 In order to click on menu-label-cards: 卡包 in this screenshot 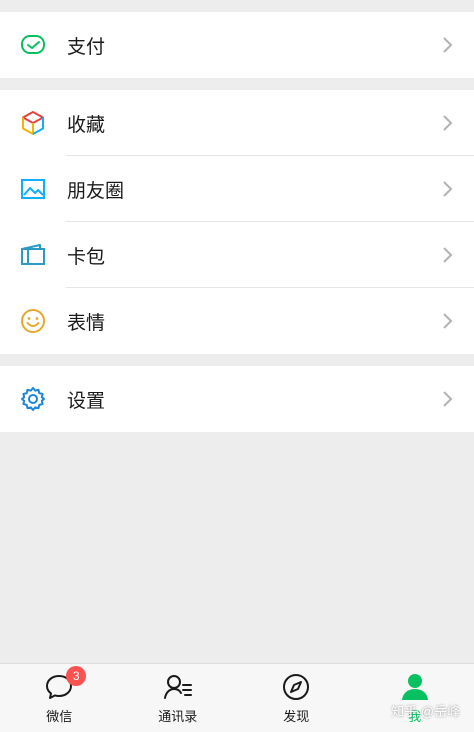, I will do `click(86, 257)`.